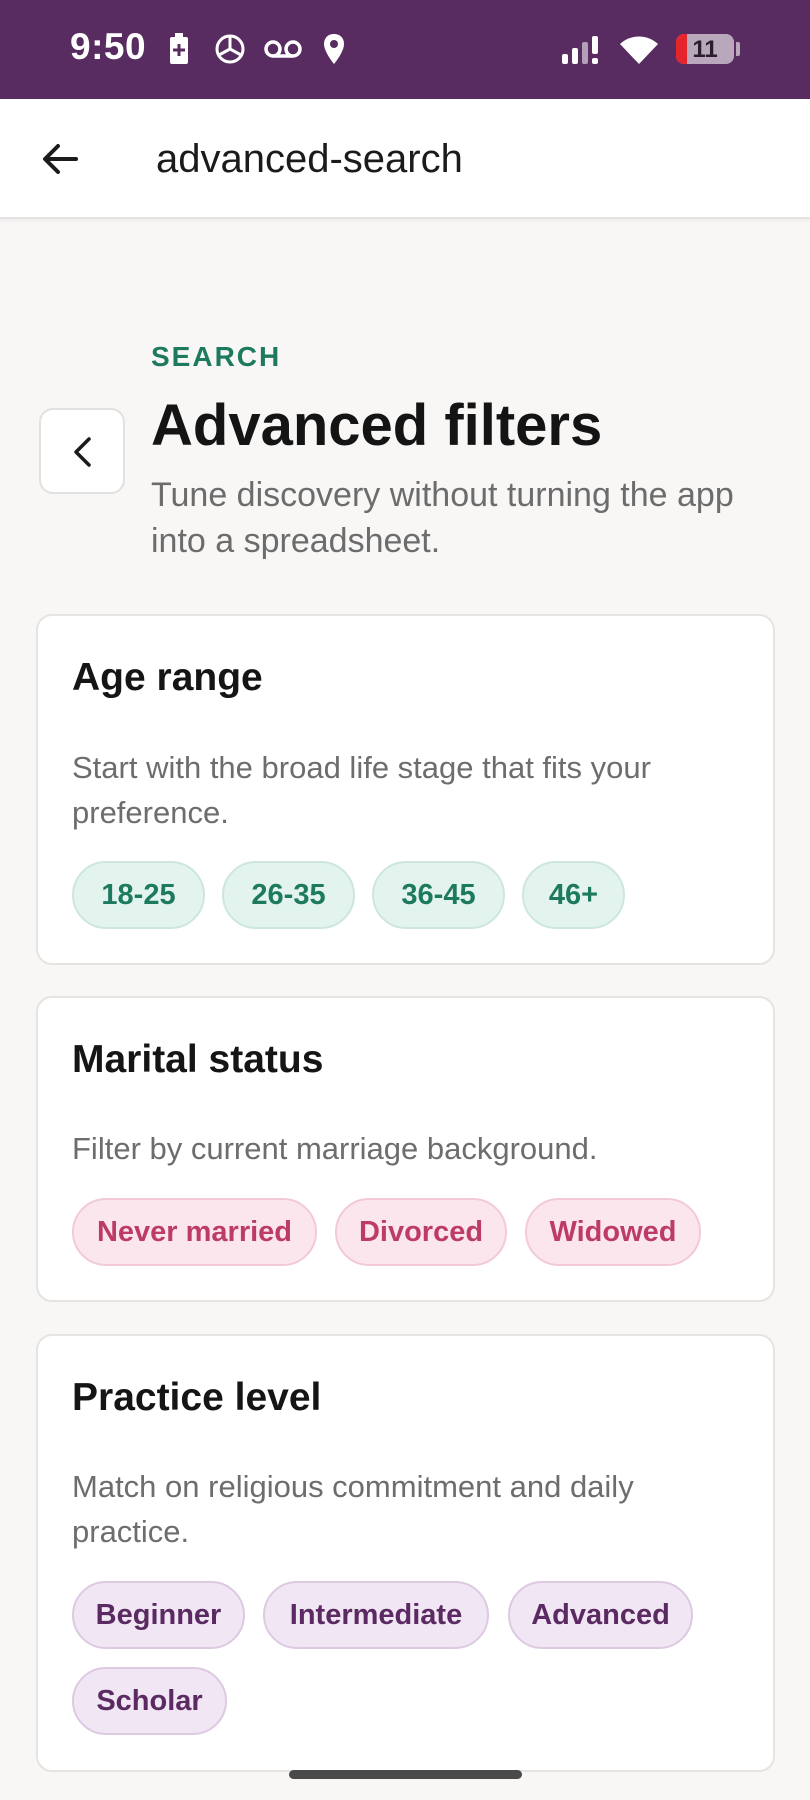  What do you see at coordinates (376, 1615) in the screenshot?
I see `chip-intermediate: Intermediate` at bounding box center [376, 1615].